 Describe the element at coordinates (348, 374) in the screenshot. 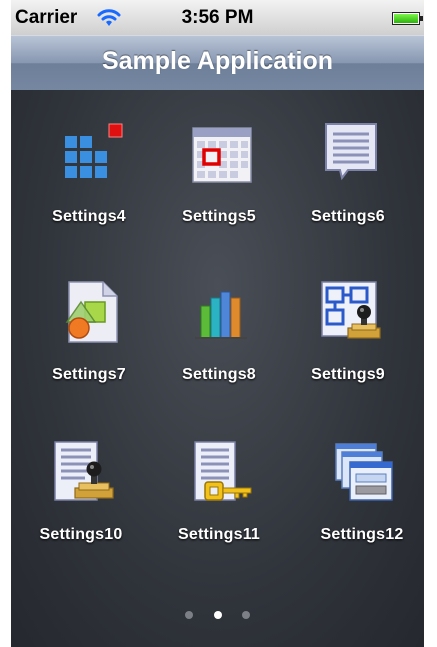

I see `launcher-item-label: Settings9` at that location.